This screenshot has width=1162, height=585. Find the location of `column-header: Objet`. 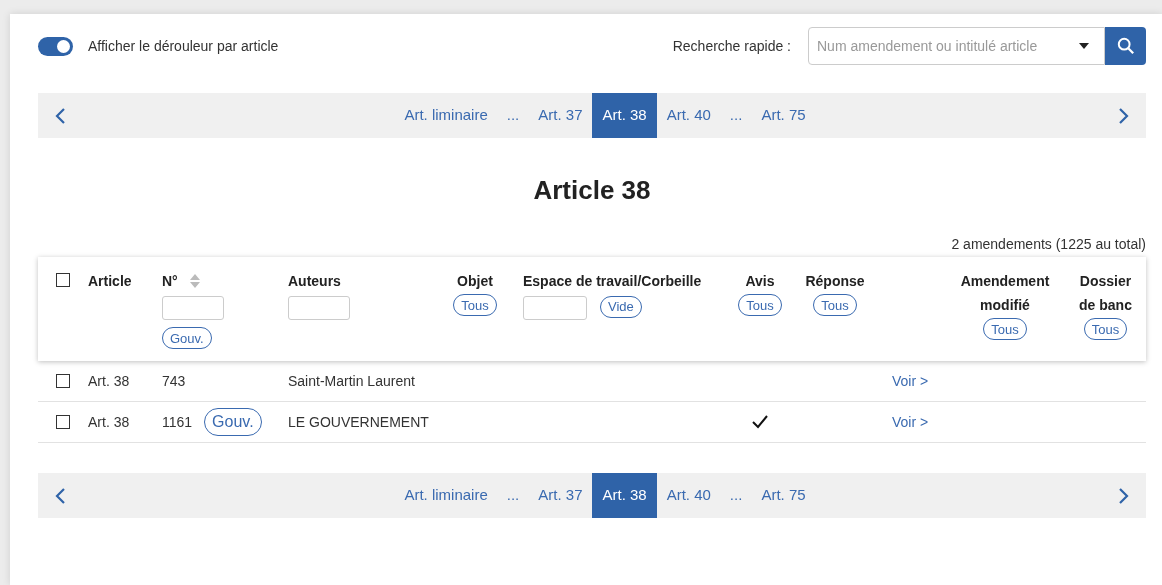

column-header: Objet is located at coordinates (475, 281).